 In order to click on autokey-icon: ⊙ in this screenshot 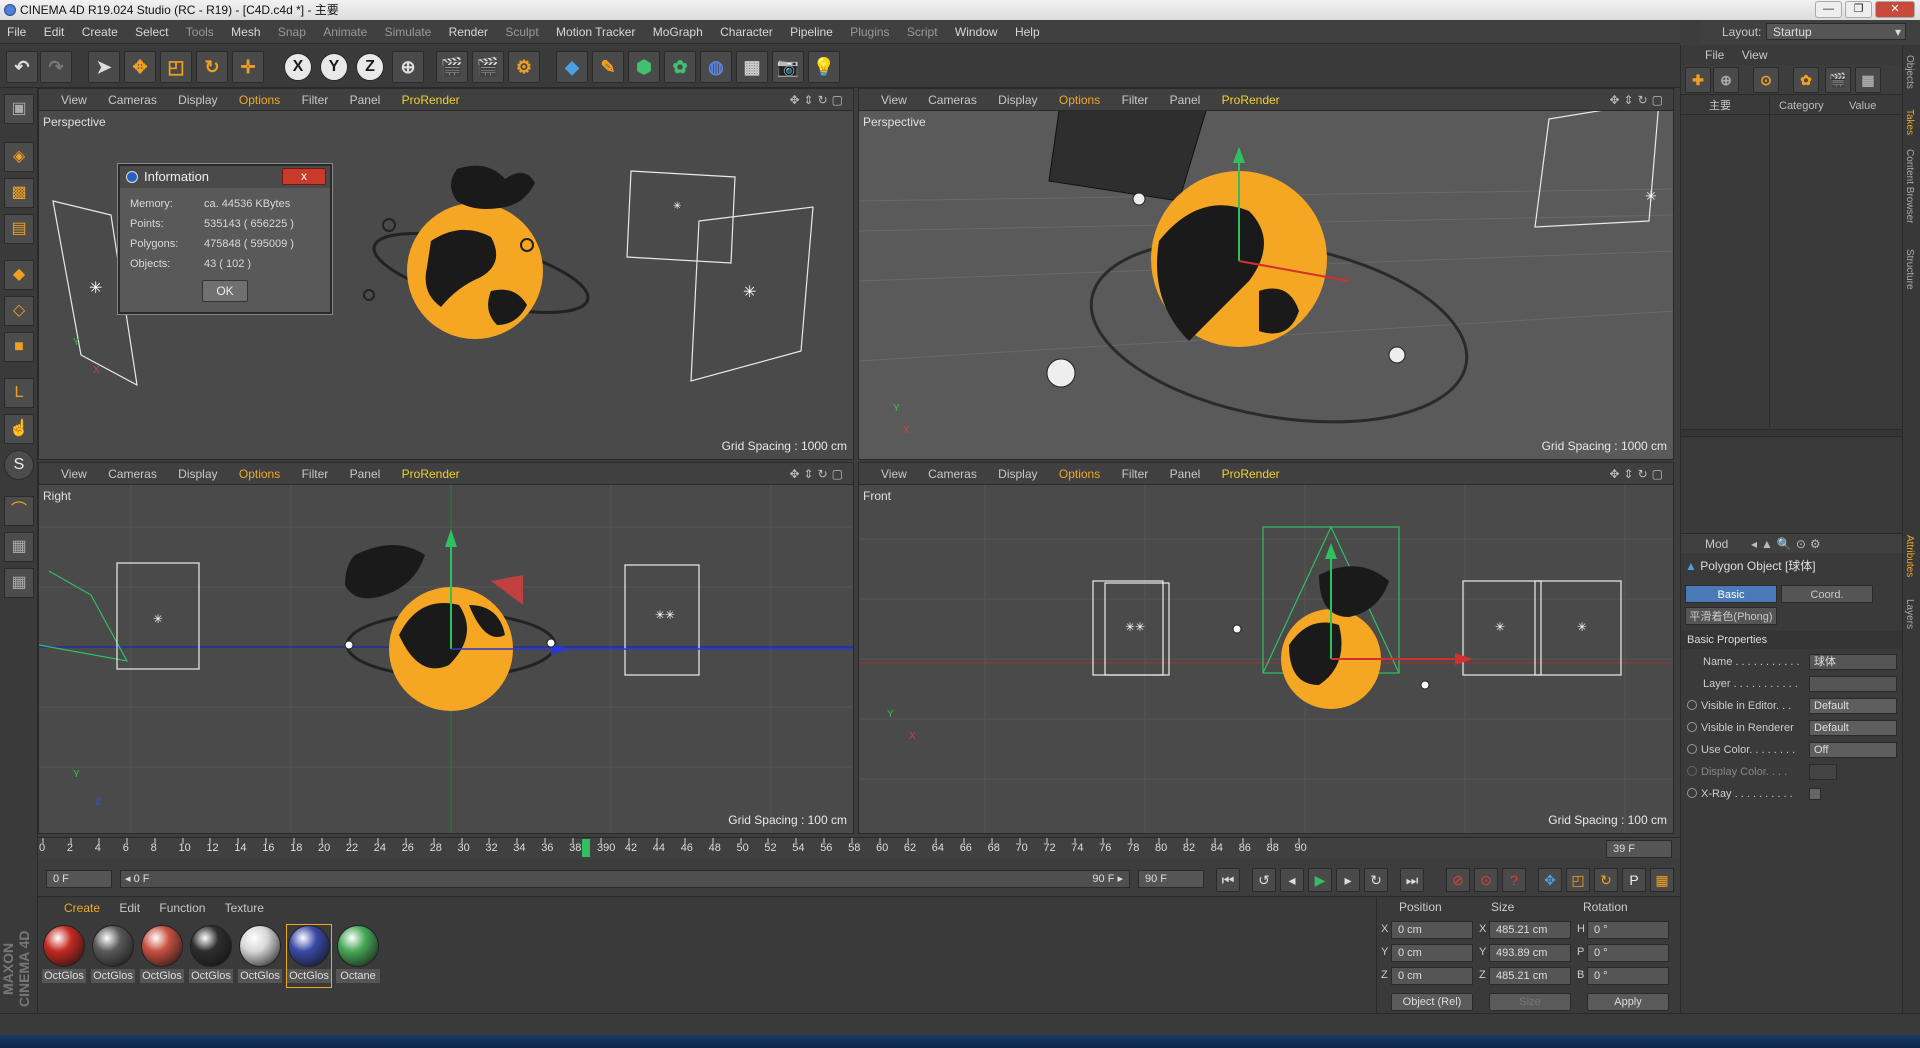, I will do `click(1486, 880)`.